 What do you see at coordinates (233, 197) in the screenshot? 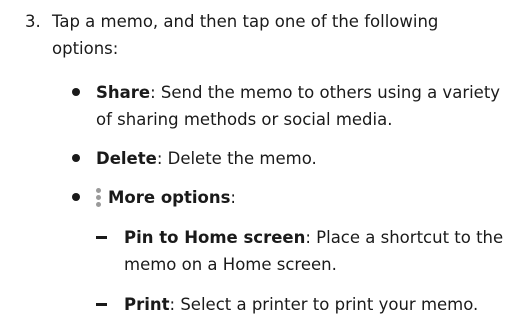
I see `option-description: :` at bounding box center [233, 197].